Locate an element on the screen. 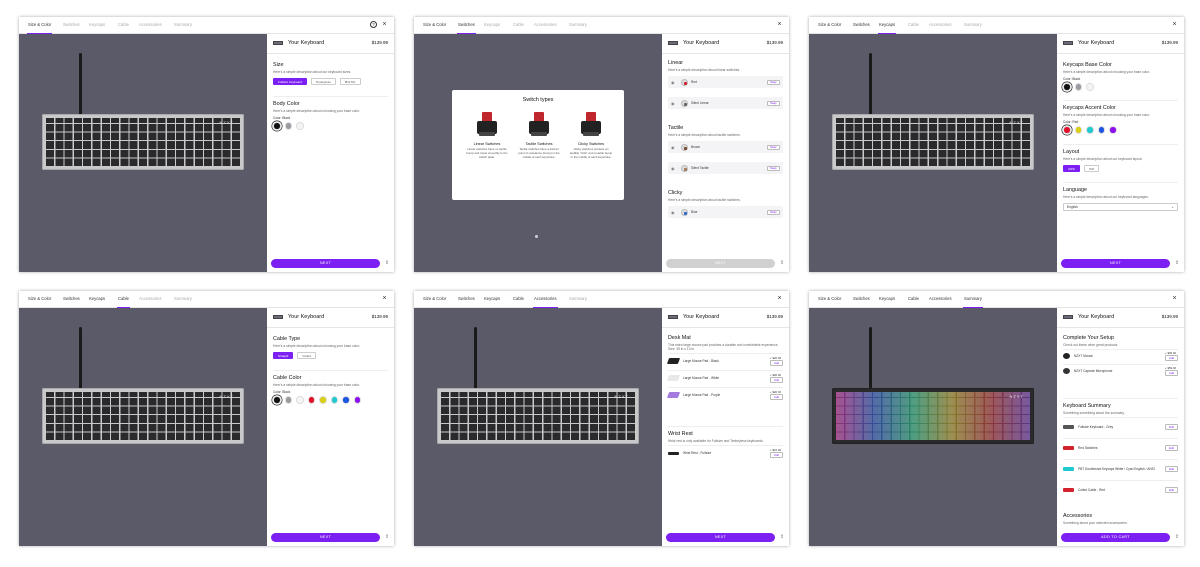  switch-option: ◉ Silent Linear Swap is located at coordinates (725, 103).